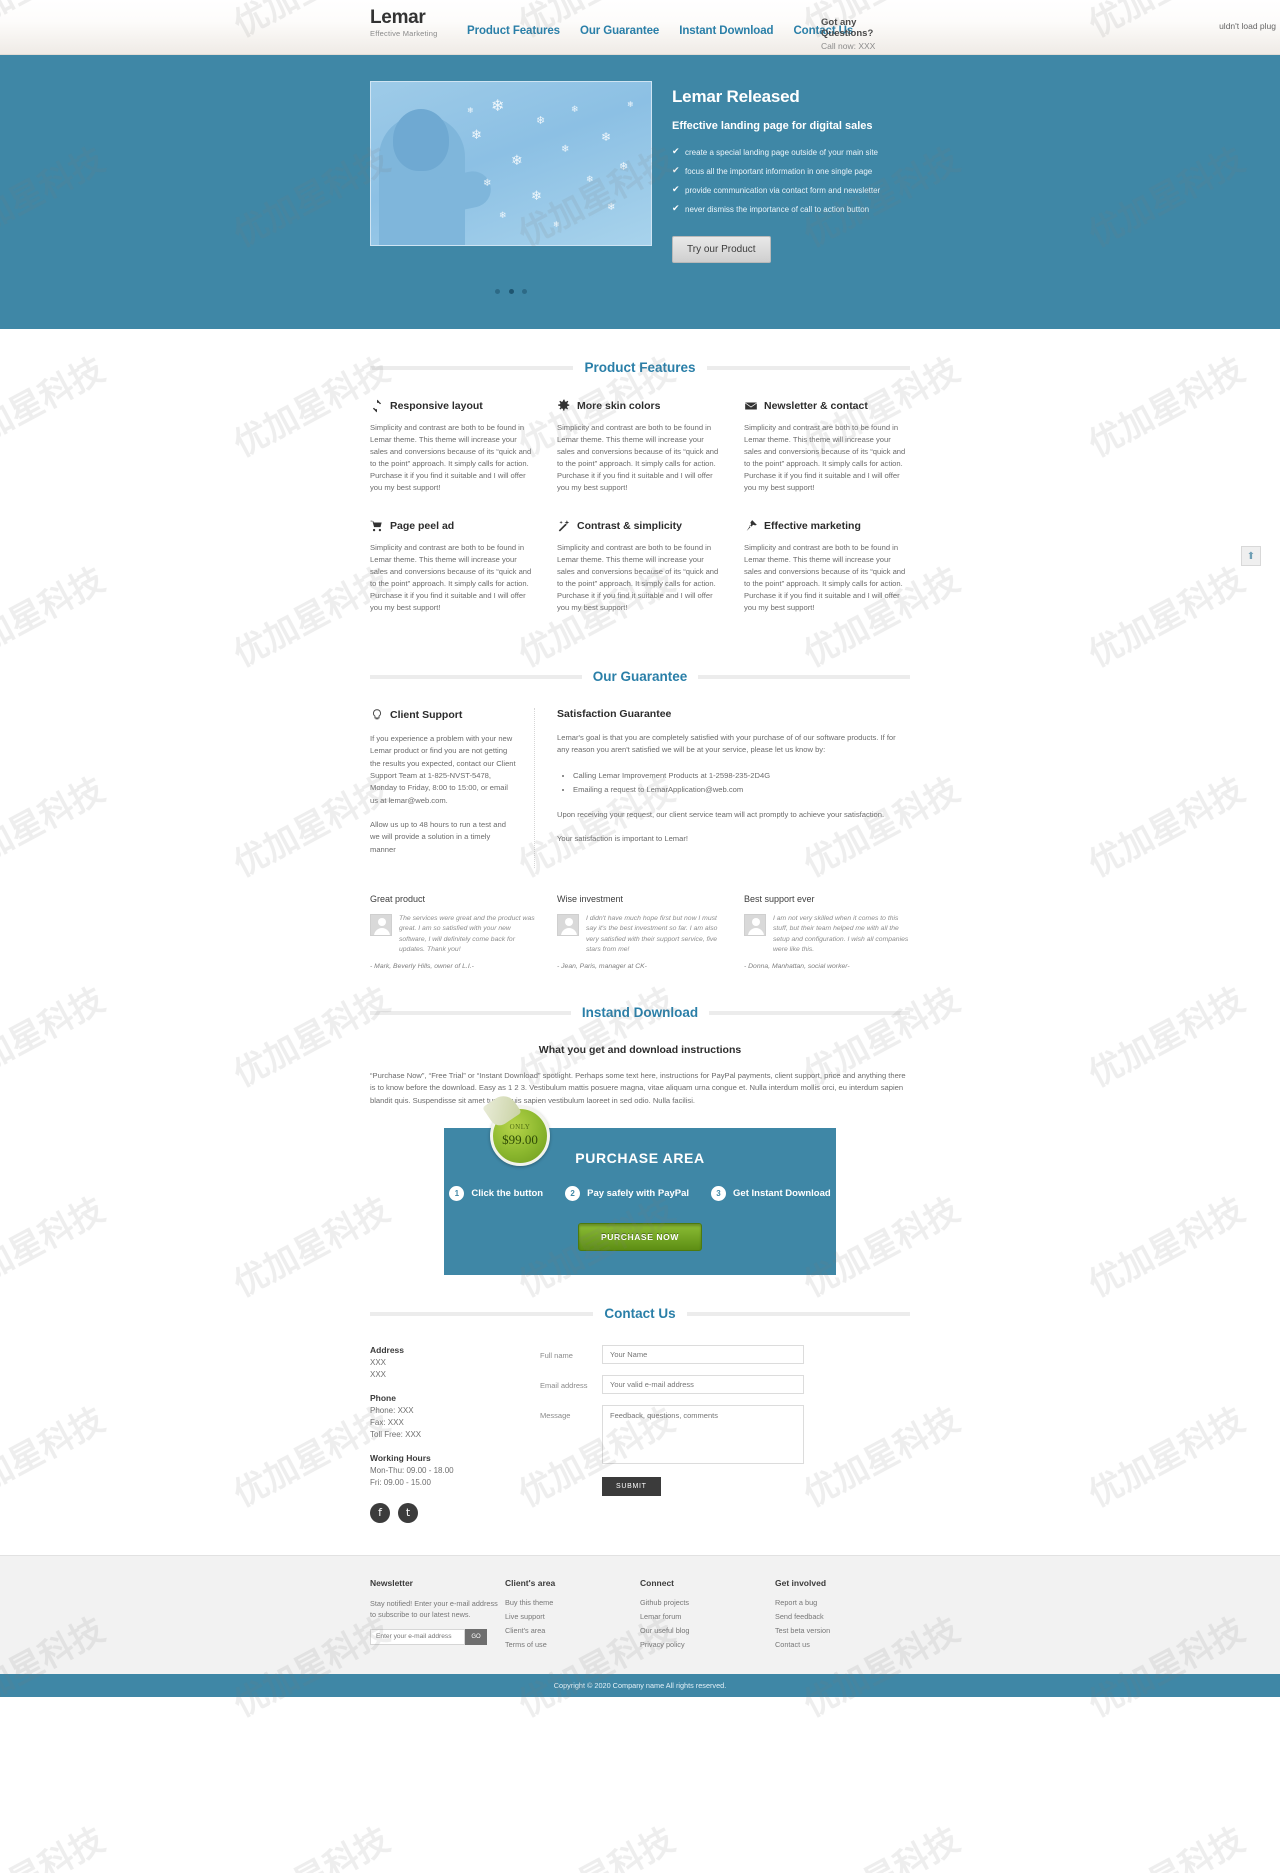 Image resolution: width=1280 pixels, height=1873 pixels. Describe the element at coordinates (391, 1582) in the screenshot. I see `newsletter-title: Newsletter` at that location.